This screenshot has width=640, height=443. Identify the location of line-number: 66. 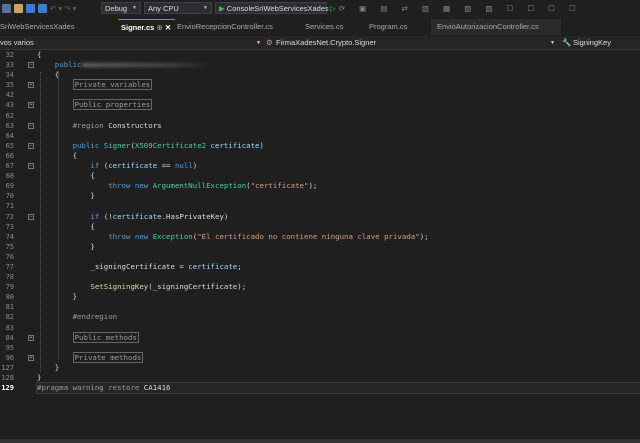
(9, 155).